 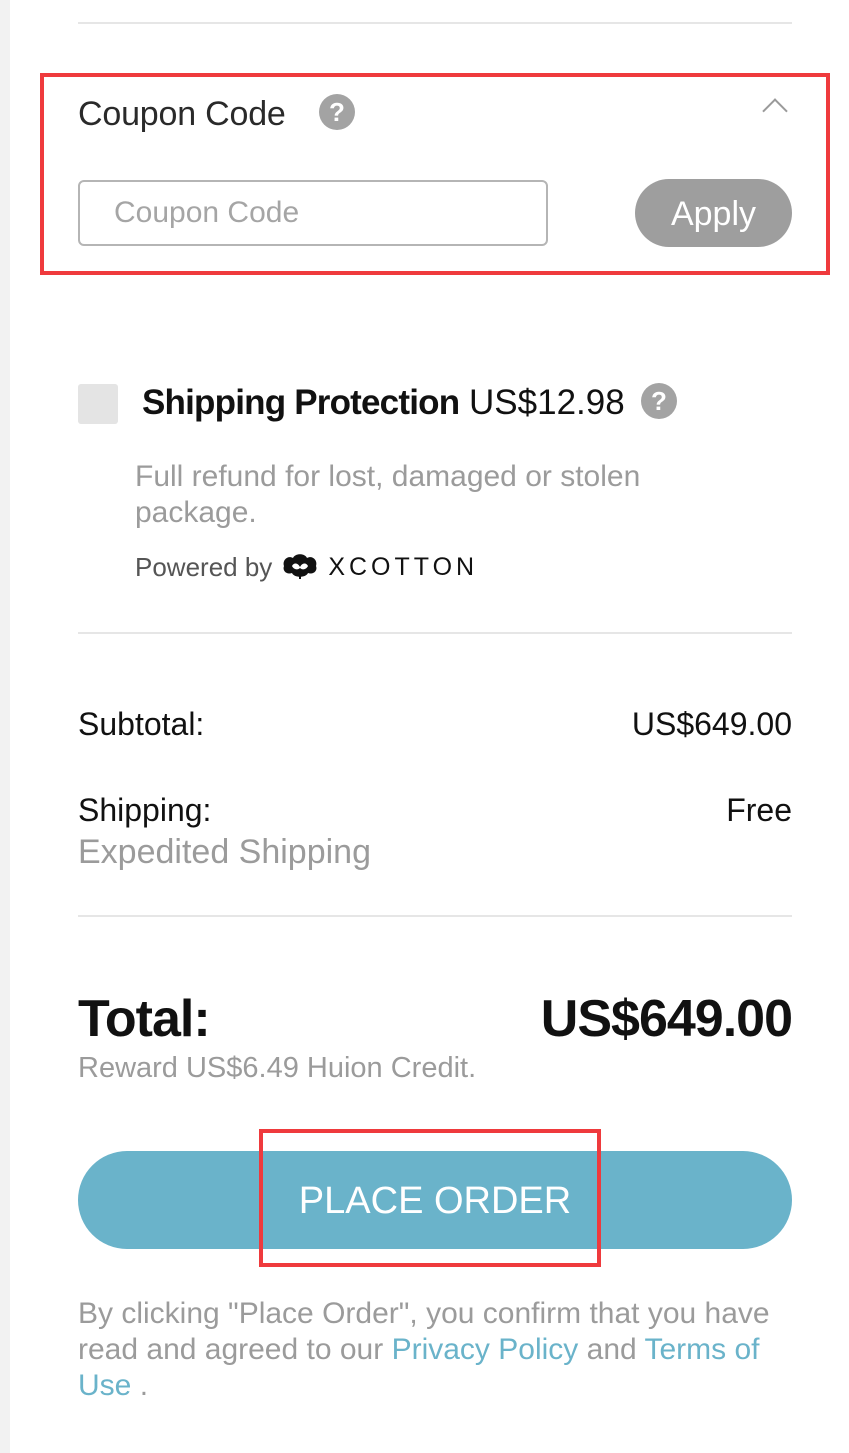 I want to click on apply-coupon-button: Apply, so click(x=713, y=213).